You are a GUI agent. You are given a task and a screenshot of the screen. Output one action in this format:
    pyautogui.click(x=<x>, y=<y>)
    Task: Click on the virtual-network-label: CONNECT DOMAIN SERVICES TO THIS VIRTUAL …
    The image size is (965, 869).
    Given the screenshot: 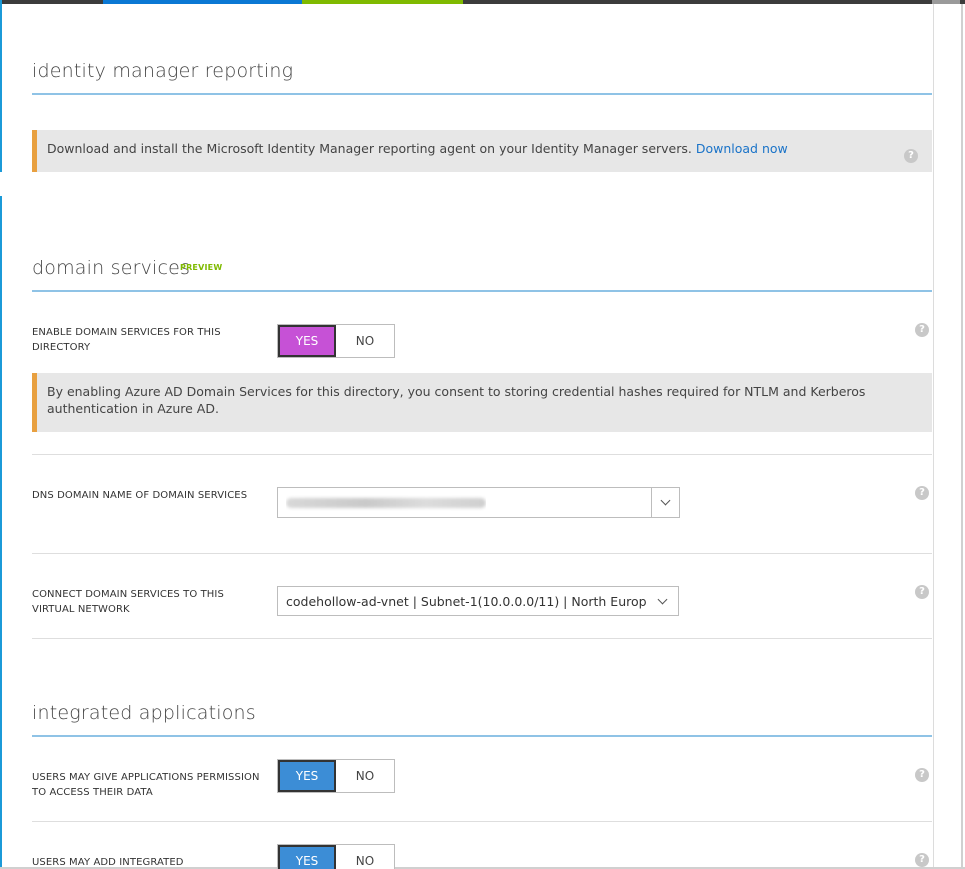 What is the action you would take?
    pyautogui.click(x=128, y=602)
    